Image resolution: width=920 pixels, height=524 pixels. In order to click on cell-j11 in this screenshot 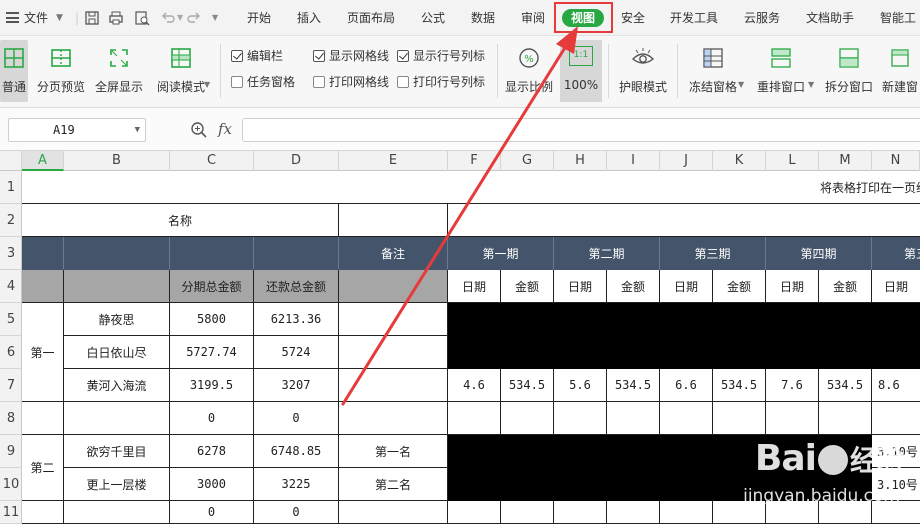, I will do `click(686, 512)`.